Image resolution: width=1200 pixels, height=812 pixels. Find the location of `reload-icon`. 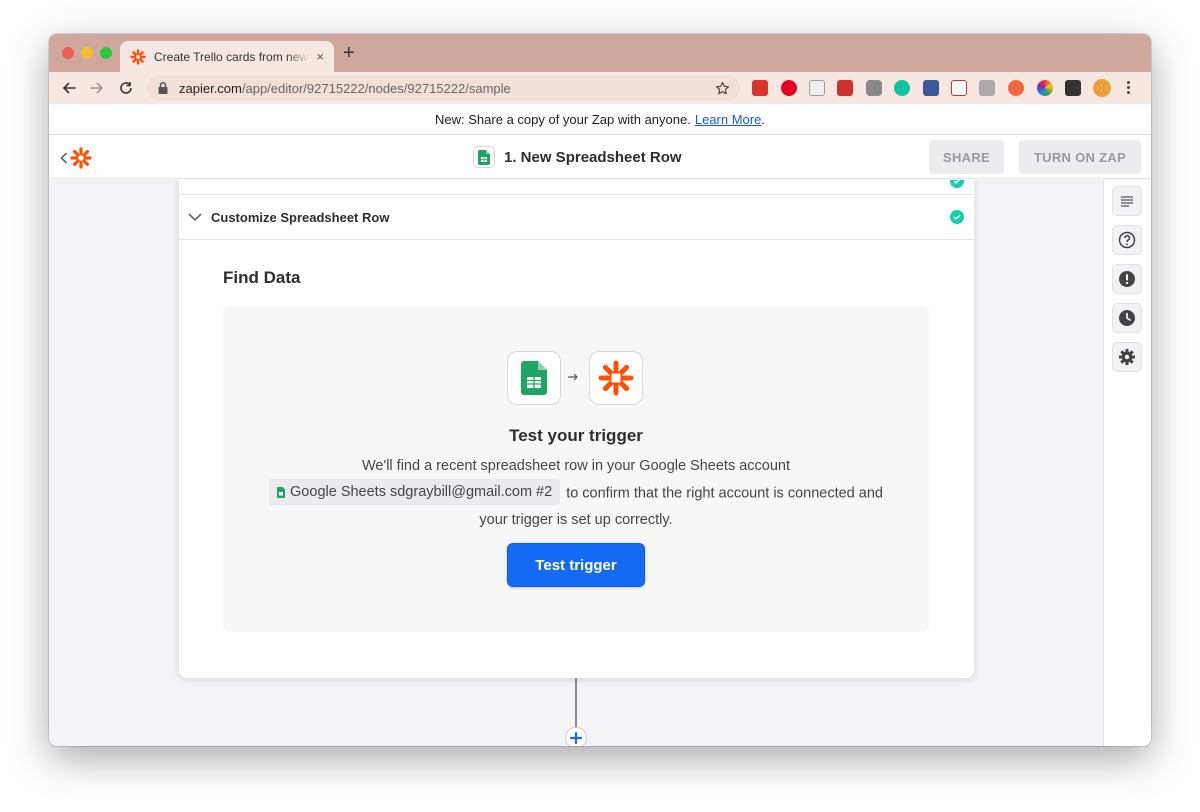

reload-icon is located at coordinates (126, 88).